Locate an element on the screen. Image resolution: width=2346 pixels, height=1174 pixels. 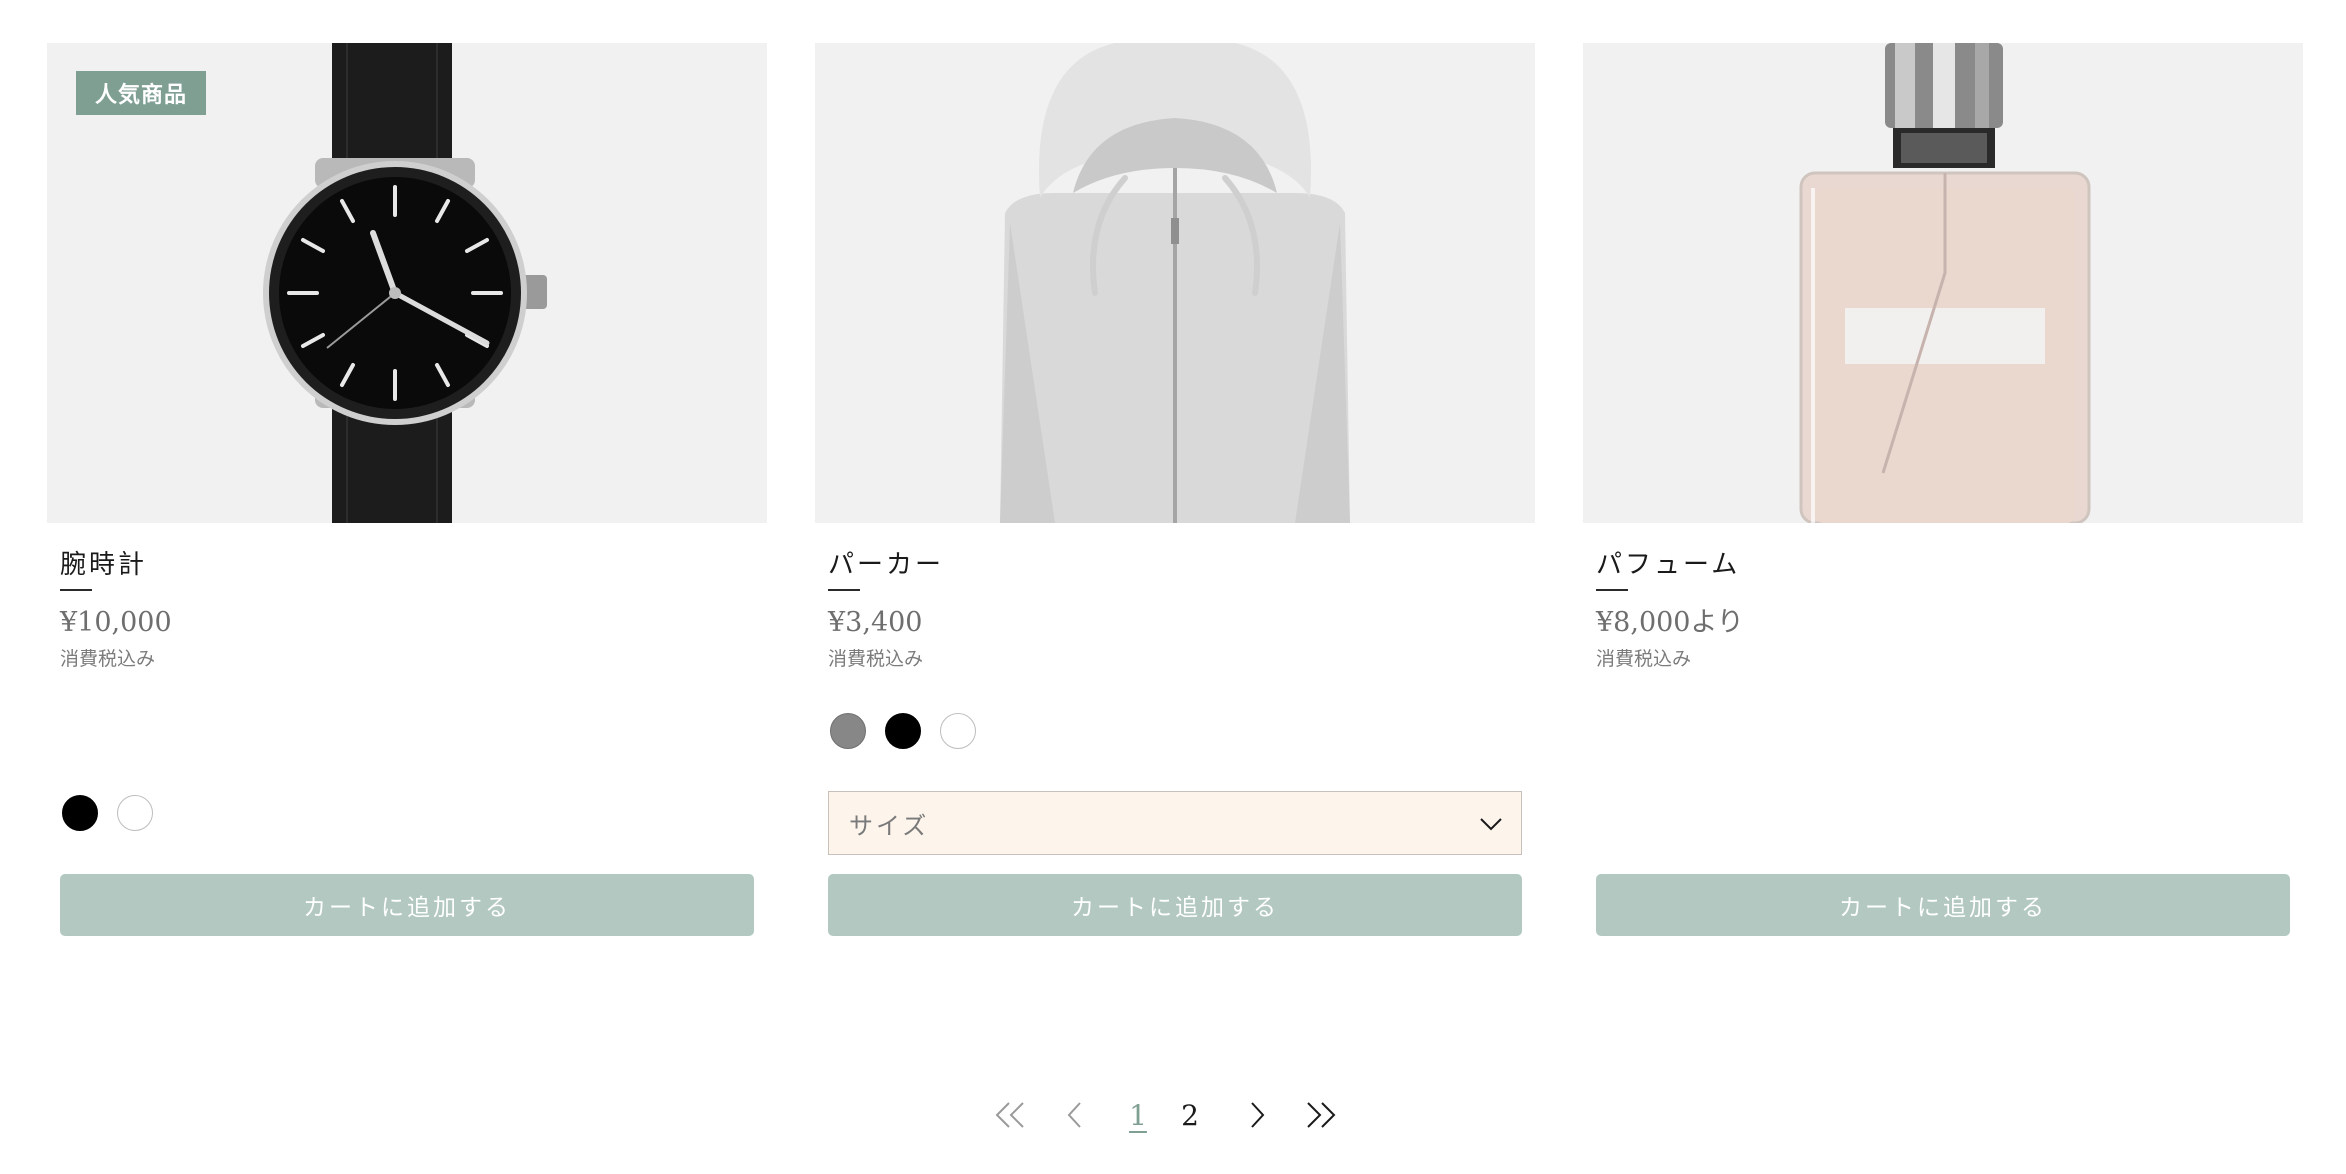
page-link-2: 2 is located at coordinates (1190, 1115).